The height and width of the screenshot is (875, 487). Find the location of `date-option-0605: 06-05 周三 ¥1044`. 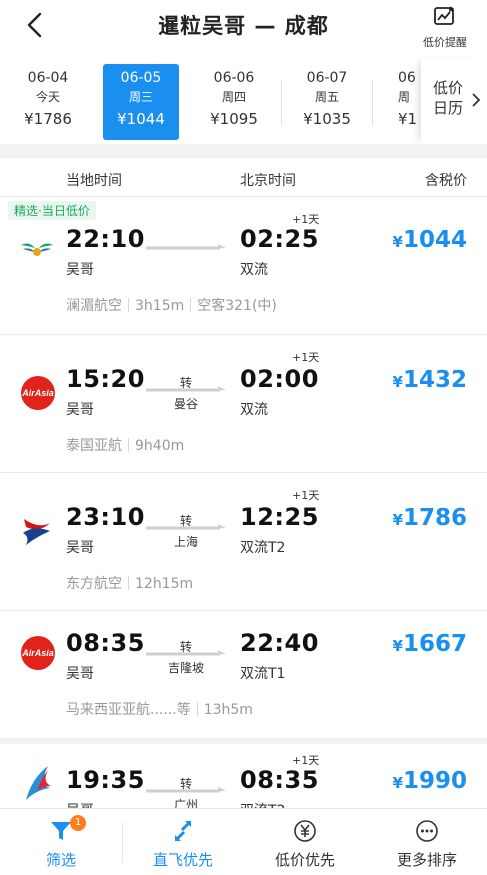

date-option-0605: 06-05 周三 ¥1044 is located at coordinates (141, 102).